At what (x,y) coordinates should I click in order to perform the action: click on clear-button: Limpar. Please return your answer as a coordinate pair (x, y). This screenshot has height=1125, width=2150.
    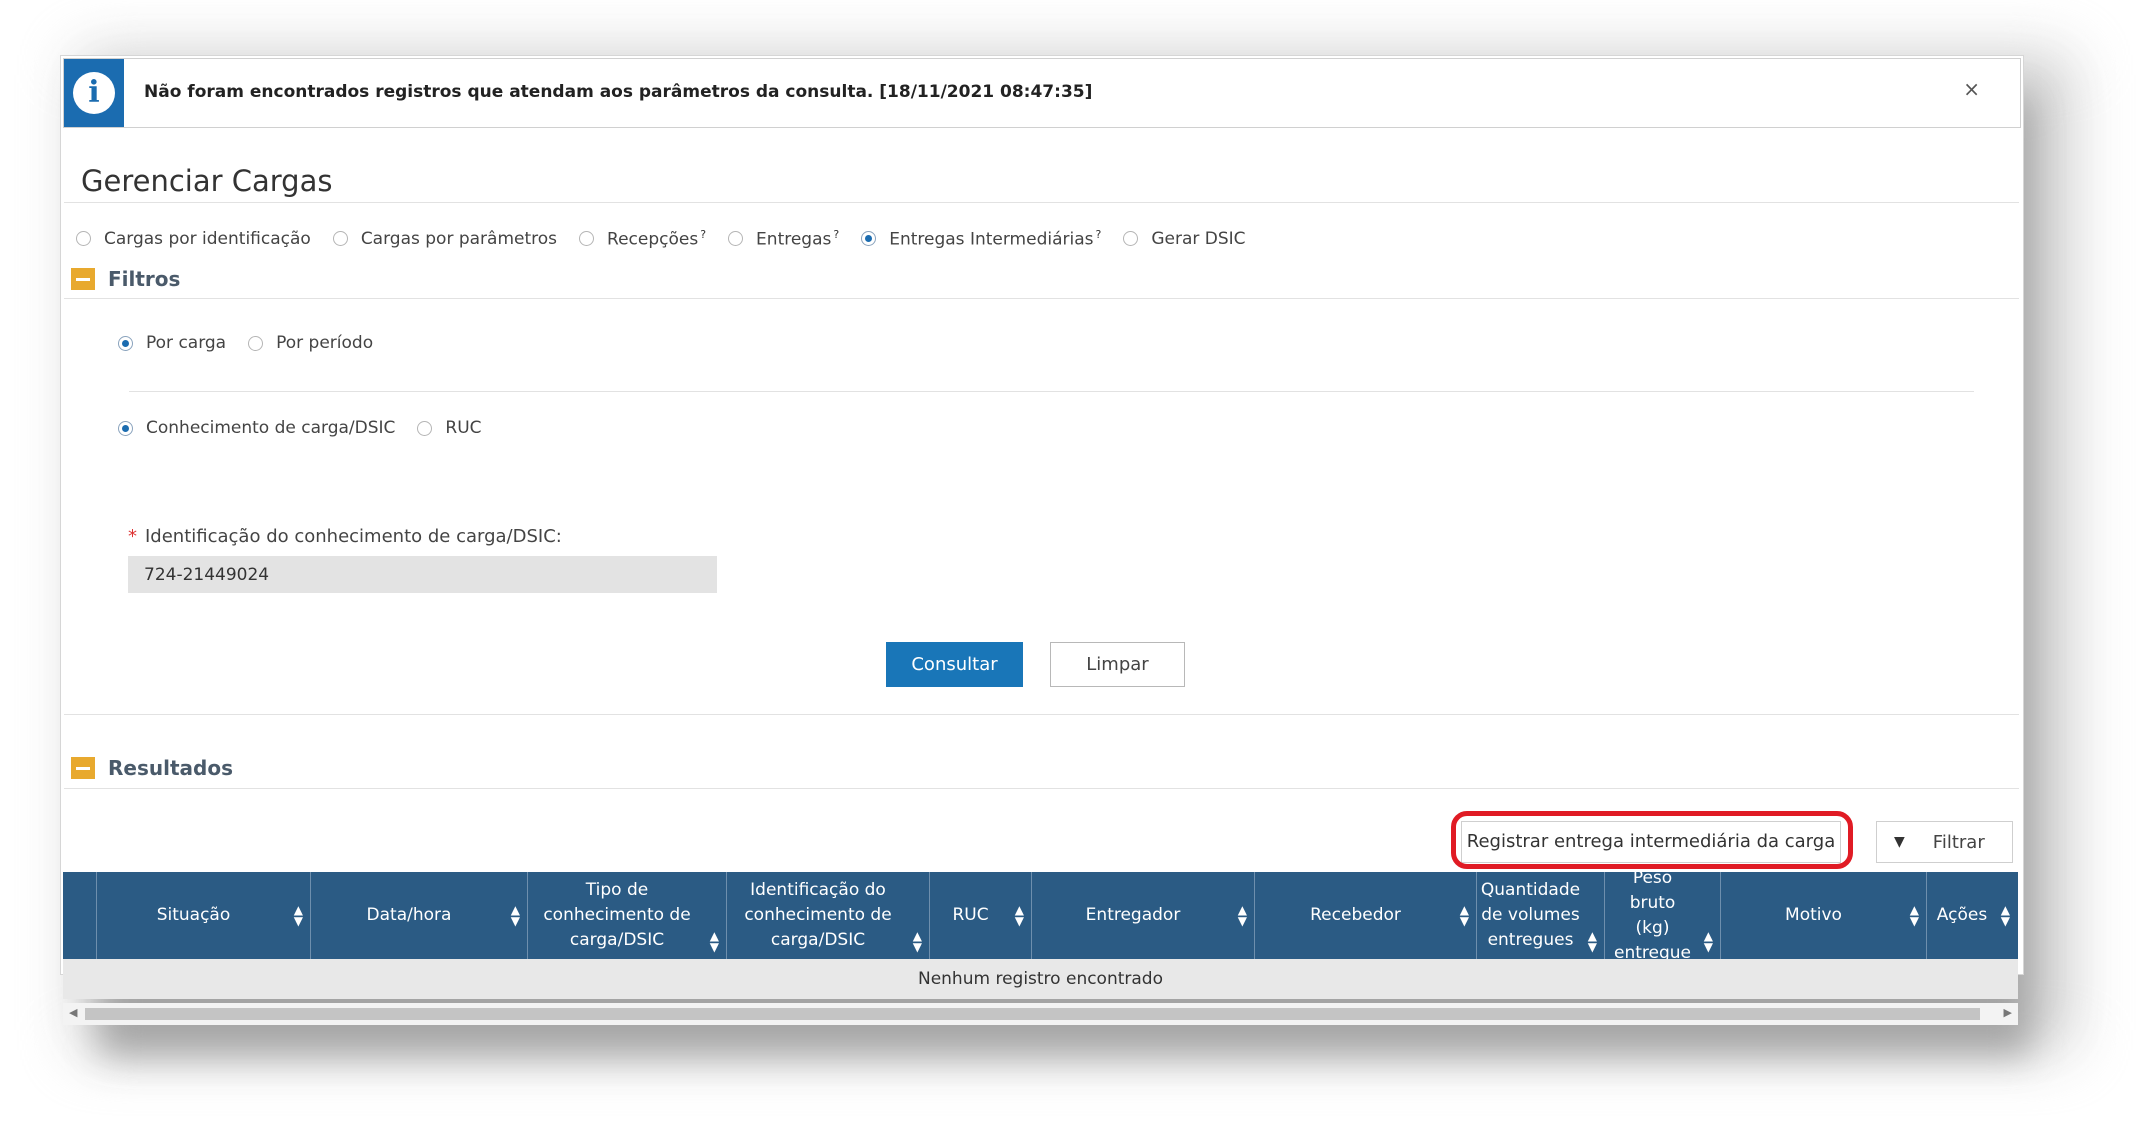
    Looking at the image, I should click on (1117, 664).